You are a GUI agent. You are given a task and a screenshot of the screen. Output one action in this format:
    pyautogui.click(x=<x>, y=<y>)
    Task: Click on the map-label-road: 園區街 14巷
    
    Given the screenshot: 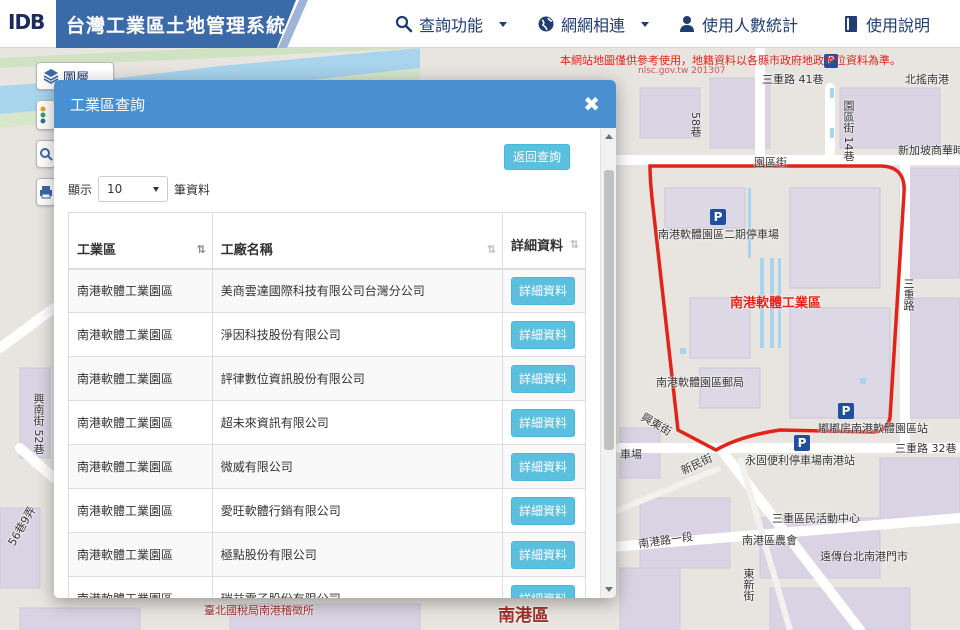 What is the action you would take?
    pyautogui.click(x=848, y=131)
    